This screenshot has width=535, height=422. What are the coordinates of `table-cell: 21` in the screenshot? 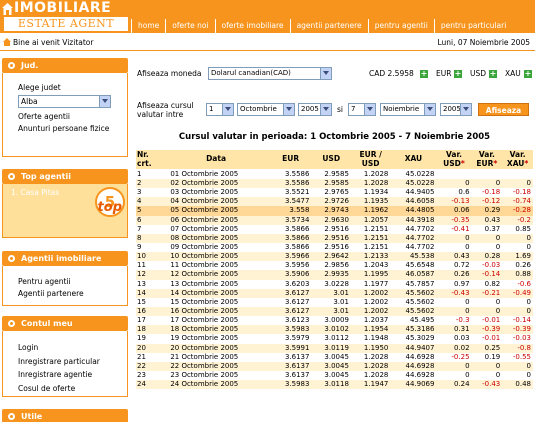 It's located at (149, 357).